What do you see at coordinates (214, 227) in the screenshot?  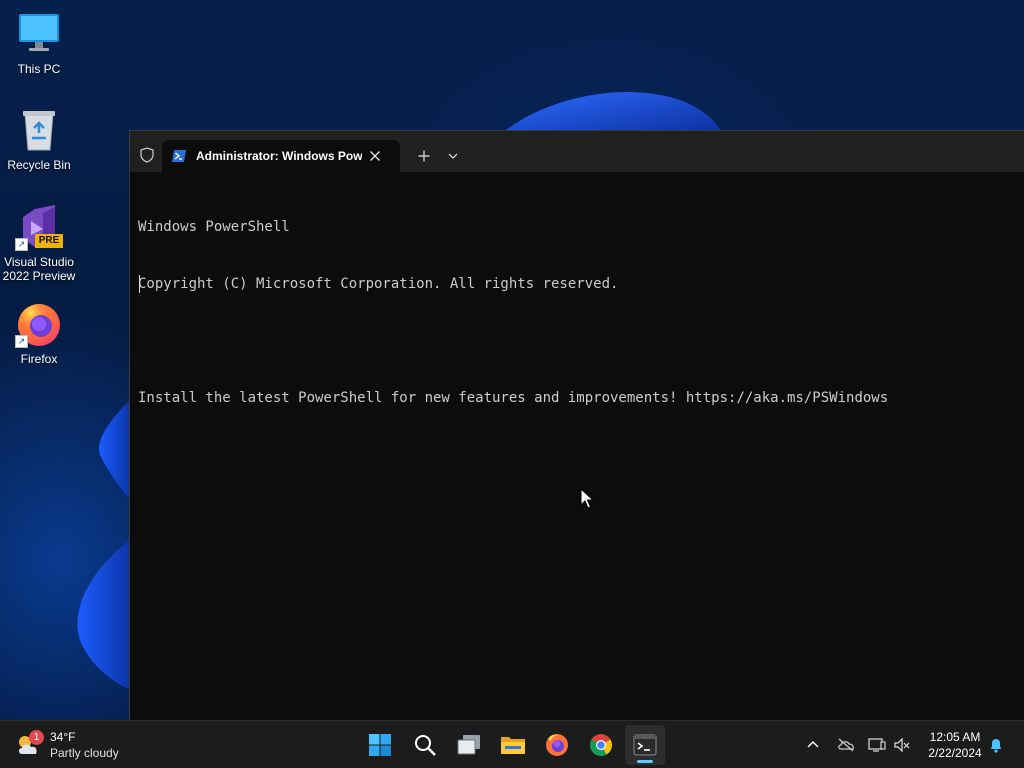 I see `console-line: Windows PowerShell` at bounding box center [214, 227].